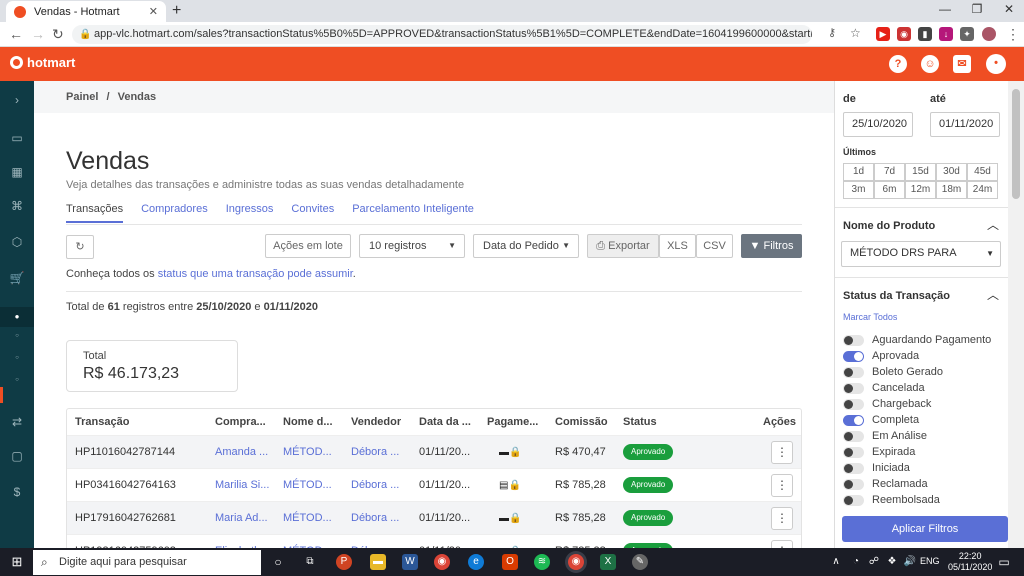 This screenshot has height=576, width=1024. What do you see at coordinates (38, 34) in the screenshot?
I see `forward-icon: →` at bounding box center [38, 34].